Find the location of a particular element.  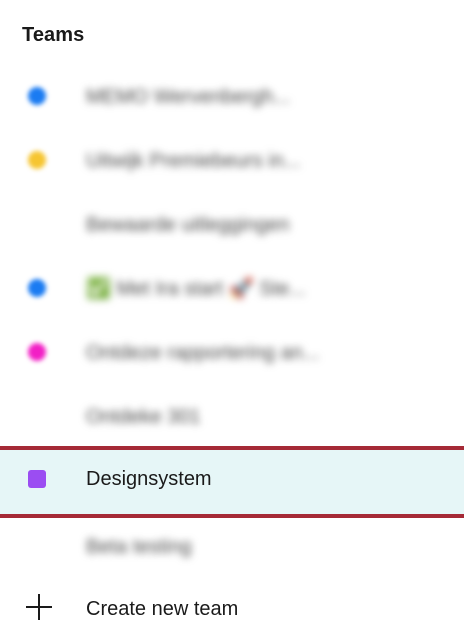

team-item-label: Beta testing is located at coordinates (139, 547).